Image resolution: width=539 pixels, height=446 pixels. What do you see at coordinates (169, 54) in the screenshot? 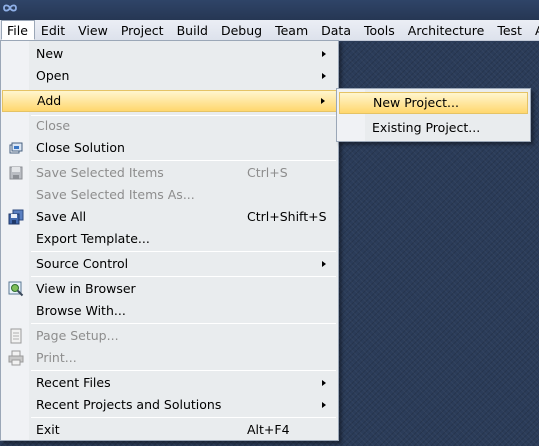
I see `menu-item-new: New` at bounding box center [169, 54].